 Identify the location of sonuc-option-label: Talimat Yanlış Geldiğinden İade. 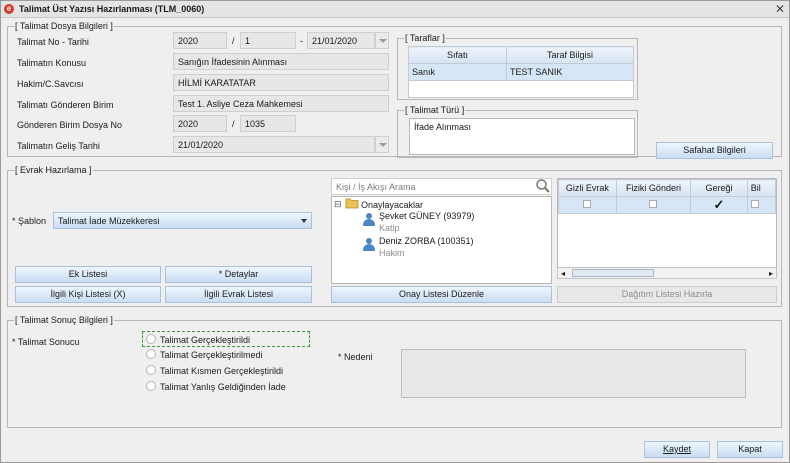
(223, 387).